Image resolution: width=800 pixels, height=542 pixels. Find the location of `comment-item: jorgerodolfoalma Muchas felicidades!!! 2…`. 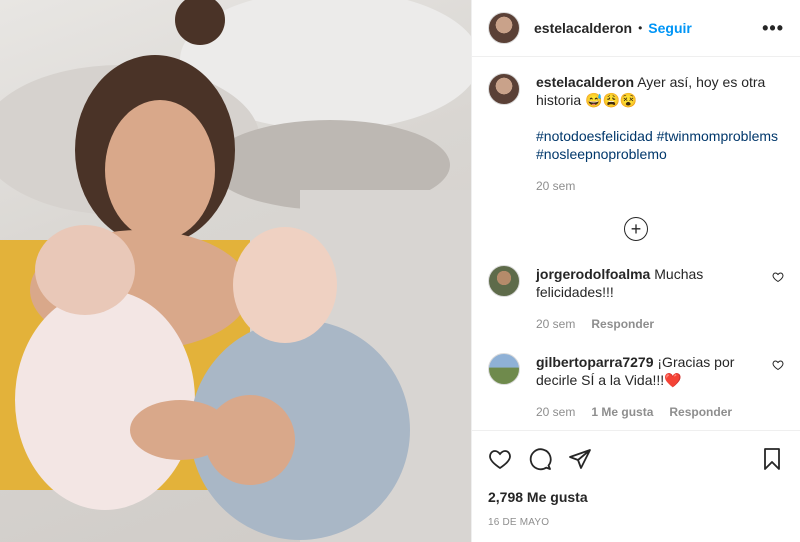

comment-item: jorgerodolfoalma Muchas felicidades!!! 2… is located at coordinates (636, 299).